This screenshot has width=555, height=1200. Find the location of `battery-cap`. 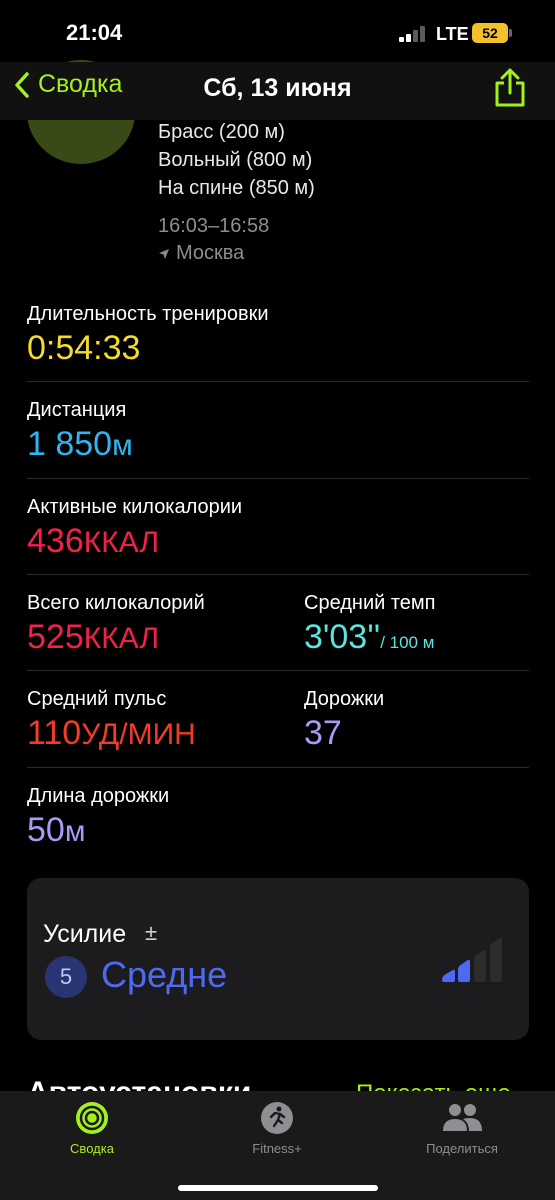

battery-cap is located at coordinates (510, 33).